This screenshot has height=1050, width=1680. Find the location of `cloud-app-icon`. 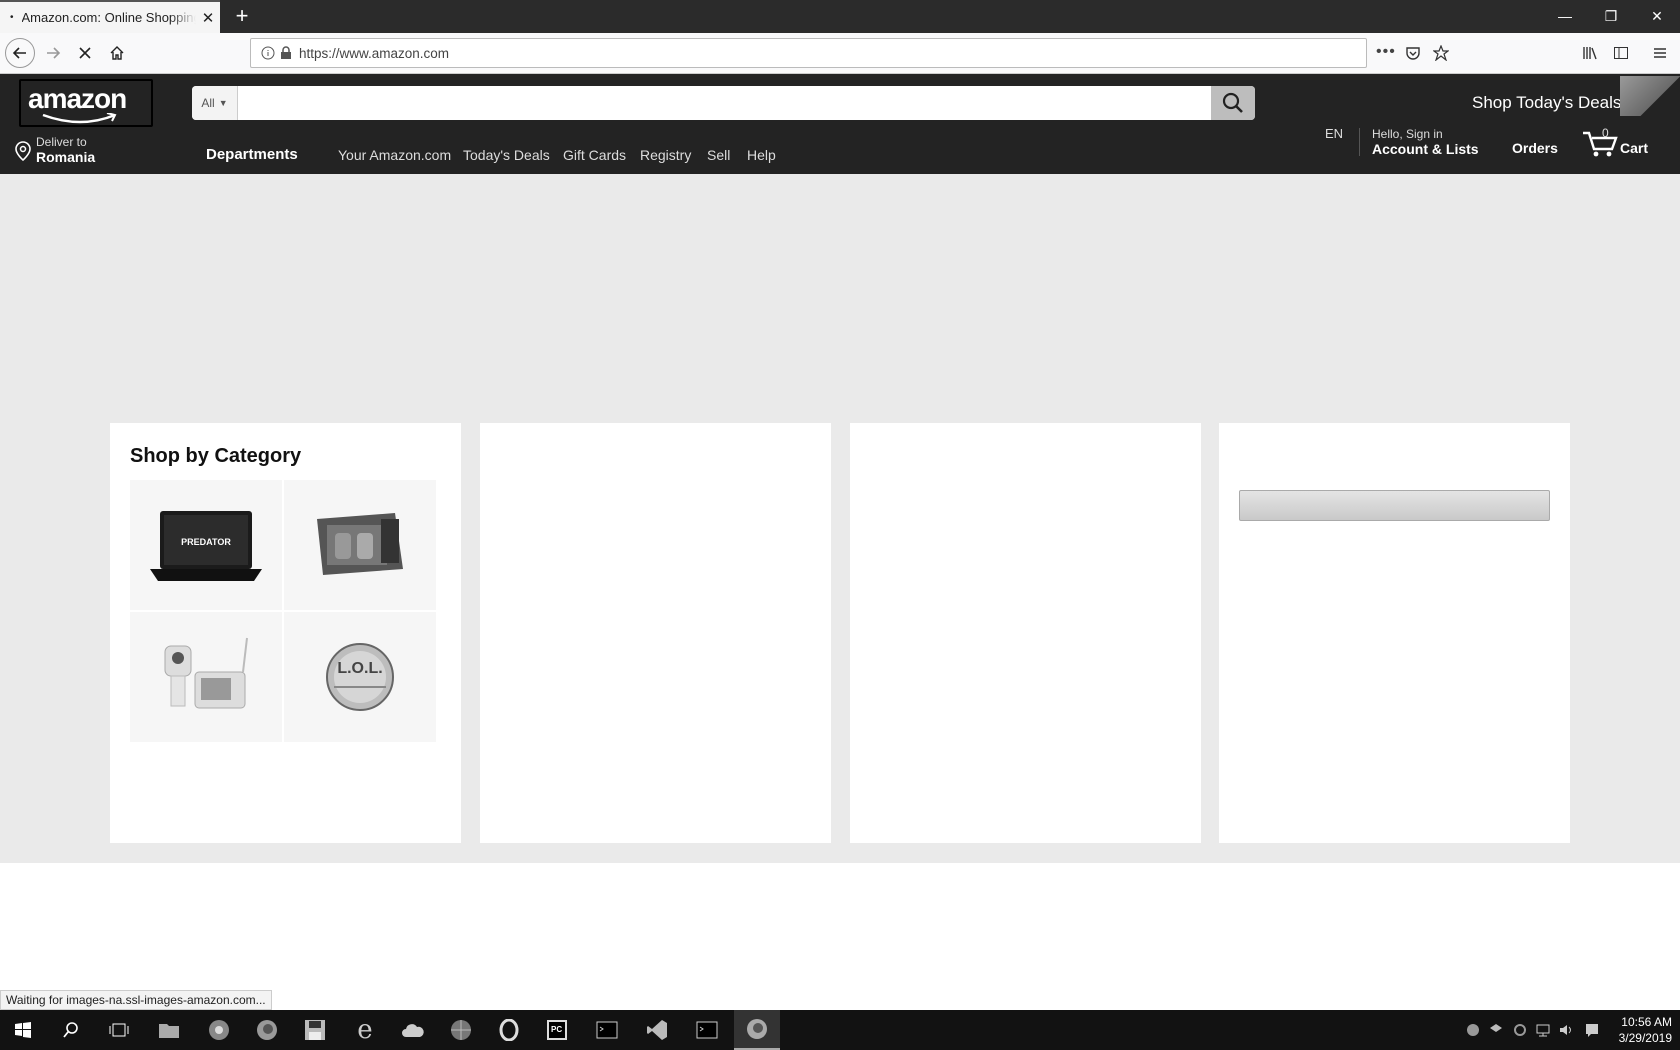

cloud-app-icon is located at coordinates (413, 1030).